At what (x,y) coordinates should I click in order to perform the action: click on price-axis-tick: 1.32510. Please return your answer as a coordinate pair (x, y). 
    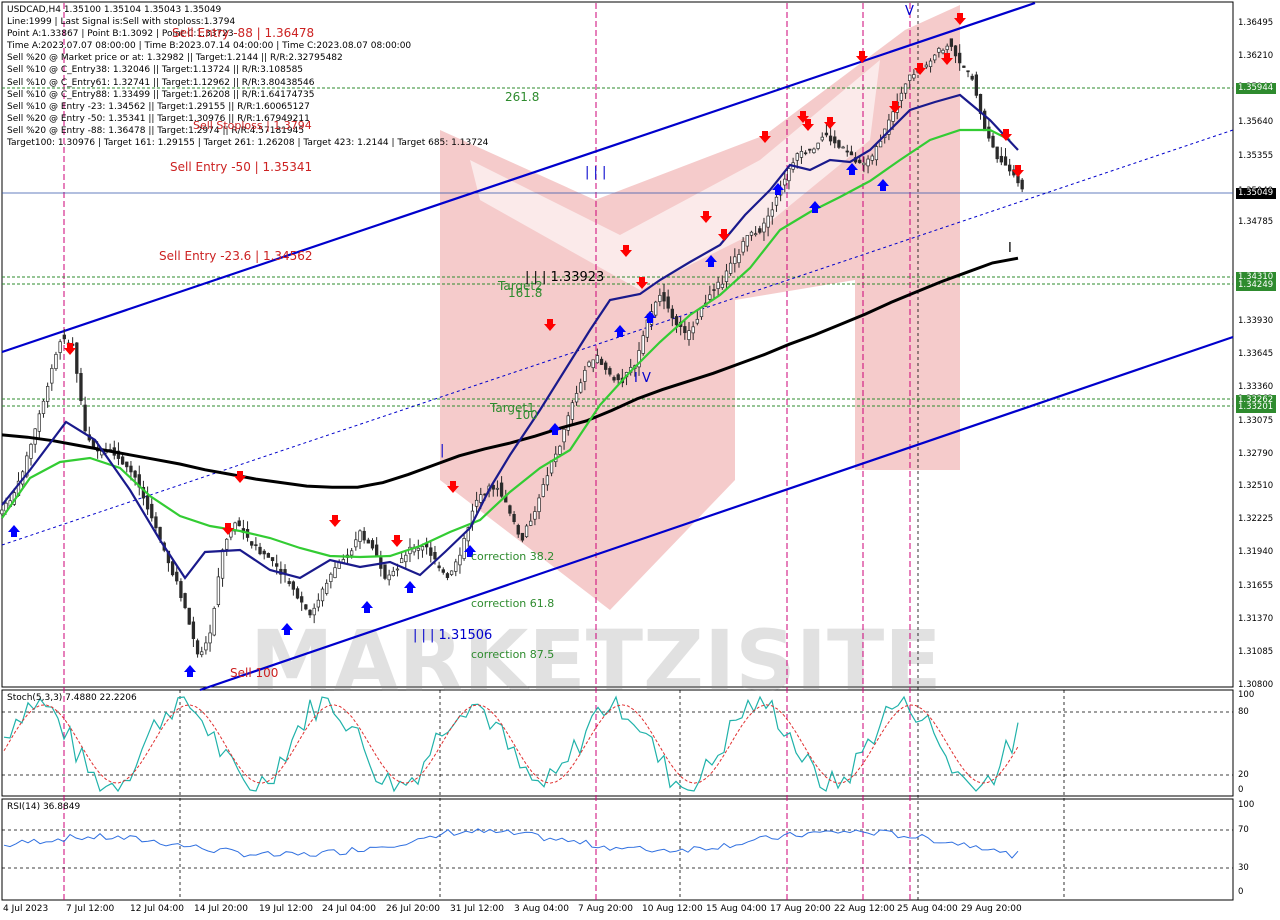
    Looking at the image, I should click on (1256, 486).